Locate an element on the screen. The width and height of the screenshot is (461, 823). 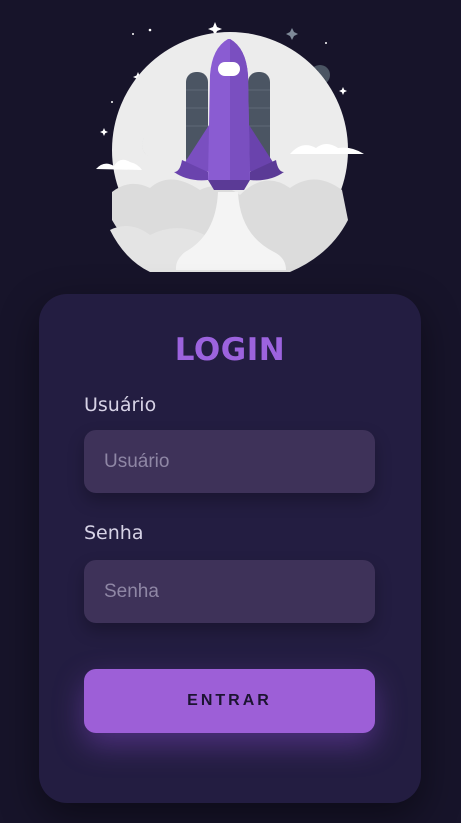
username-label: Usuário is located at coordinates (120, 405).